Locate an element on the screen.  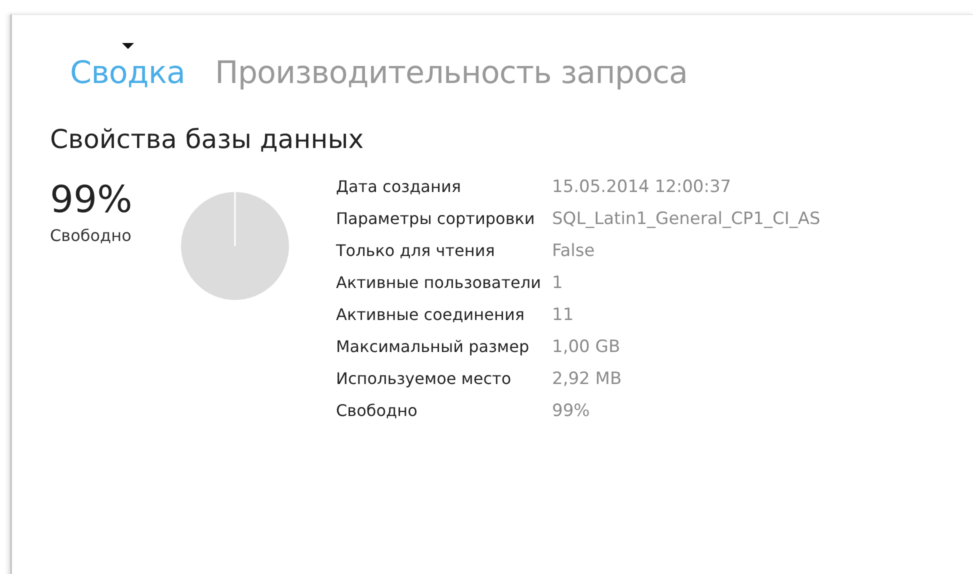
caret-icon is located at coordinates (128, 46).